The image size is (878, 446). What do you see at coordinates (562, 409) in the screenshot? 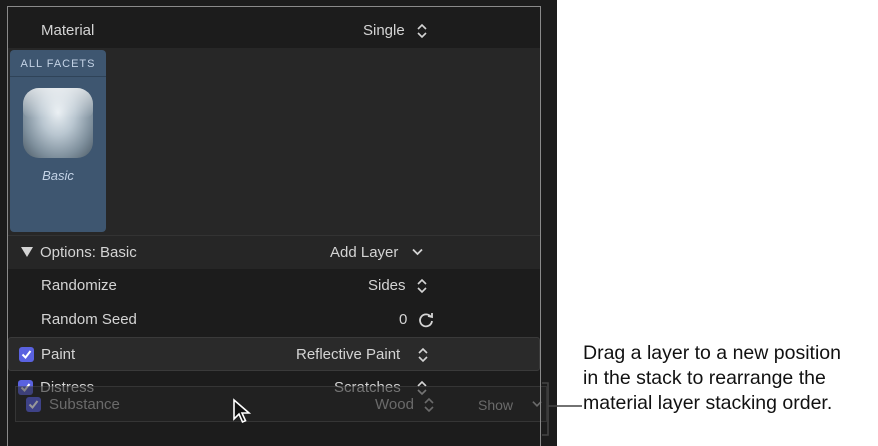
I see `callout-bracket` at bounding box center [562, 409].